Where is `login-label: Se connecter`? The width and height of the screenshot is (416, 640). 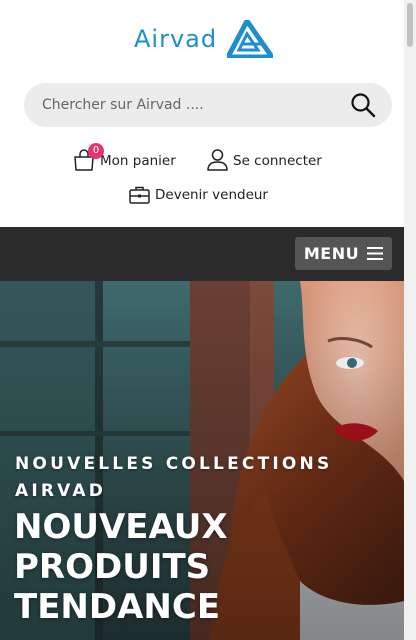 login-label: Se connecter is located at coordinates (277, 161).